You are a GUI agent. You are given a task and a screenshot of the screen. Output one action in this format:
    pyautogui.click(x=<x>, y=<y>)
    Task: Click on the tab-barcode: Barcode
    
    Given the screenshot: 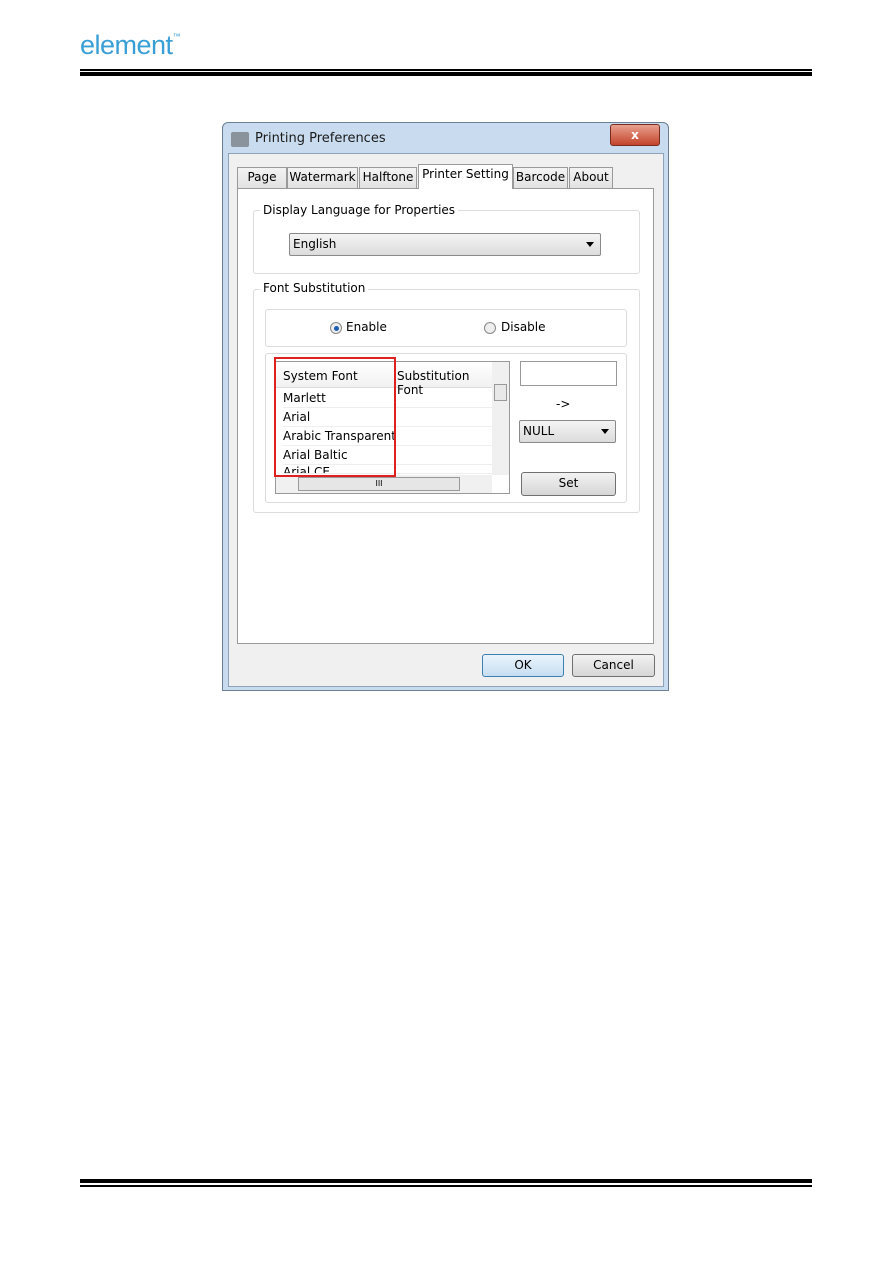 What is the action you would take?
    pyautogui.click(x=540, y=177)
    